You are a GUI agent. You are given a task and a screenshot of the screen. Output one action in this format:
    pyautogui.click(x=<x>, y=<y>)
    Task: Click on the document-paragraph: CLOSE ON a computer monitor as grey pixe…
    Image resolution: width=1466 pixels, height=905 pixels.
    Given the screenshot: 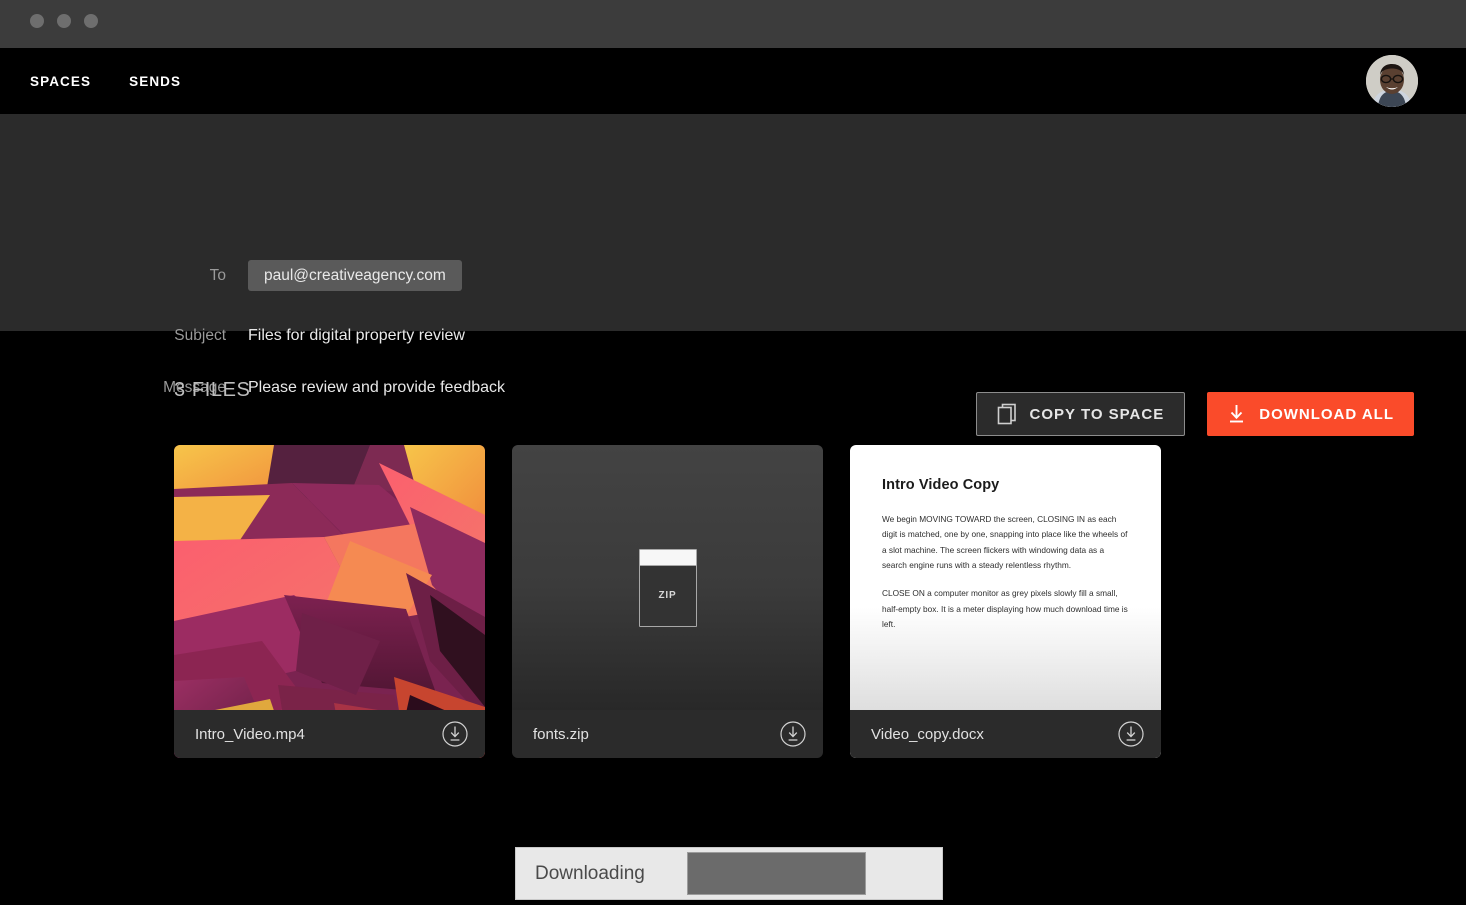 What is the action you would take?
    pyautogui.click(x=1005, y=609)
    